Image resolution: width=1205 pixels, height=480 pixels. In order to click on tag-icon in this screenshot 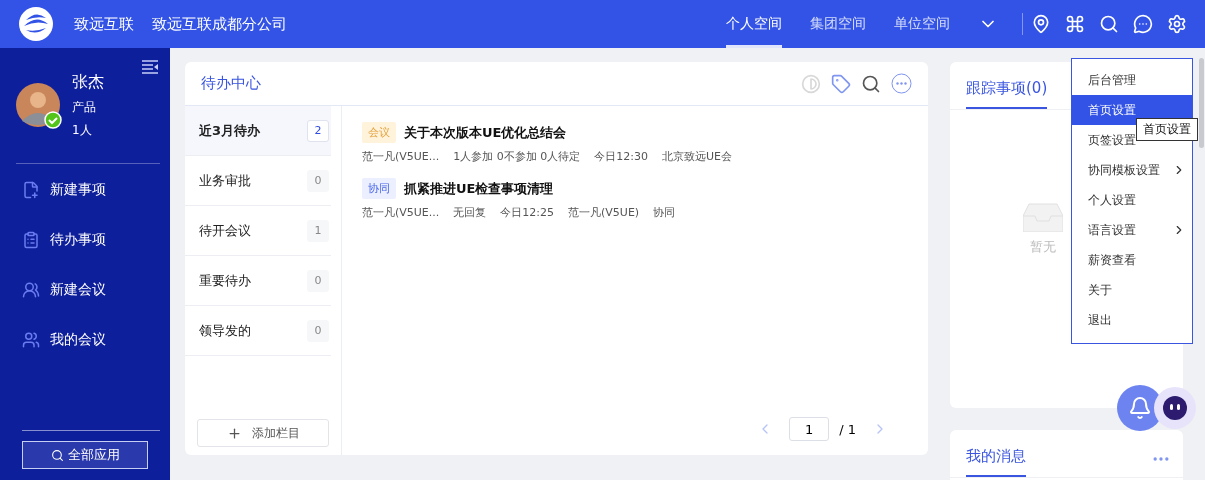, I will do `click(841, 83)`.